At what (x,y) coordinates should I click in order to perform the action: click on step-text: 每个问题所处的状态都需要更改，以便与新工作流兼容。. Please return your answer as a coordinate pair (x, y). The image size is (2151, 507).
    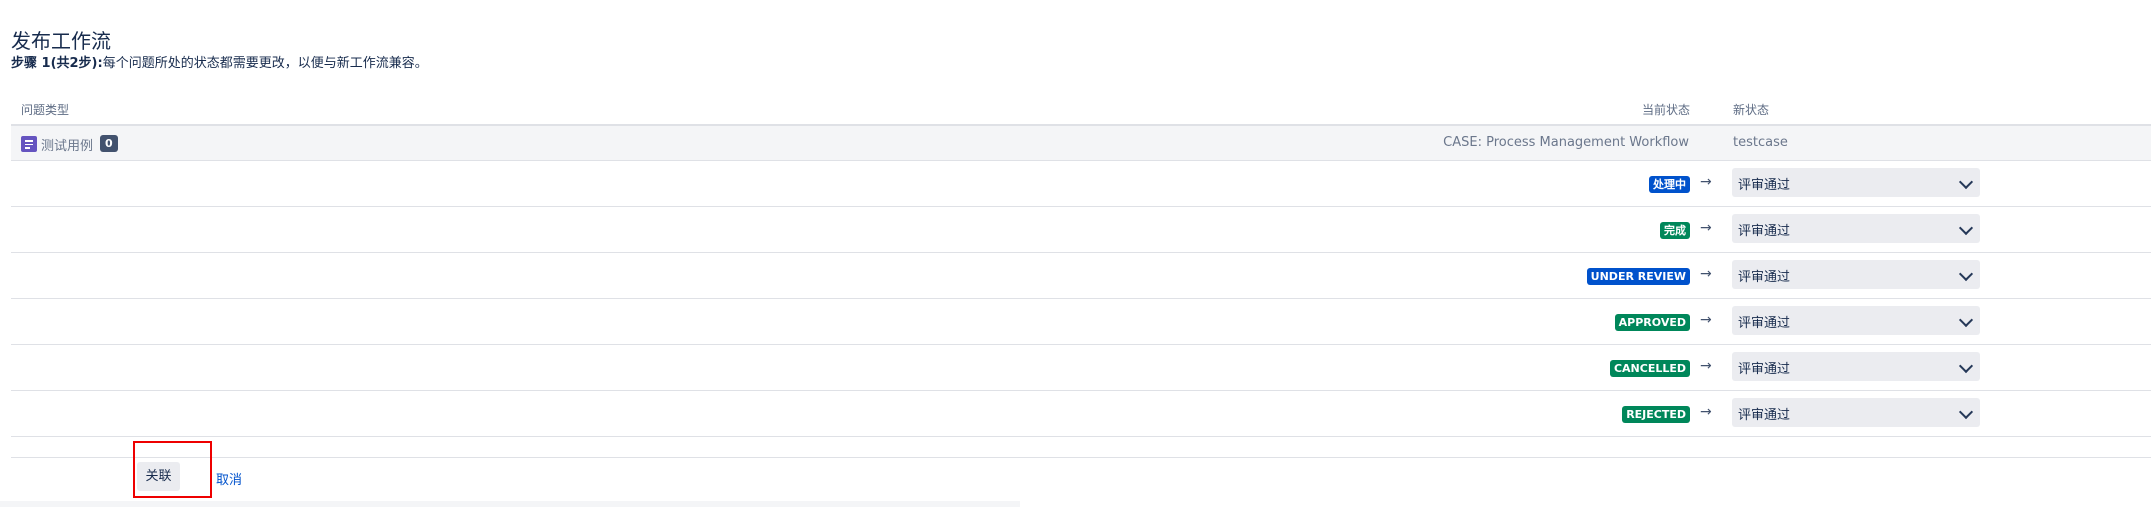
    Looking at the image, I should click on (265, 63).